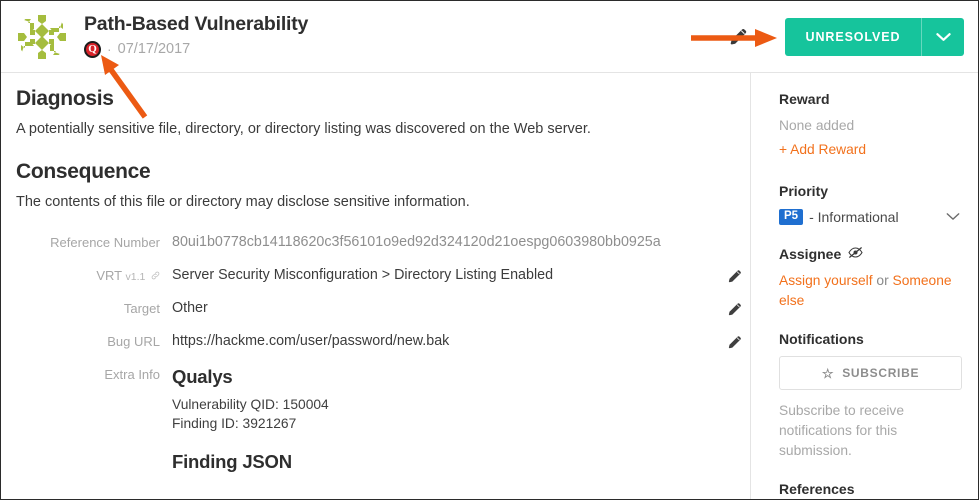 The image size is (979, 500). I want to click on field-label: VRT v1.1, so click(94, 274).